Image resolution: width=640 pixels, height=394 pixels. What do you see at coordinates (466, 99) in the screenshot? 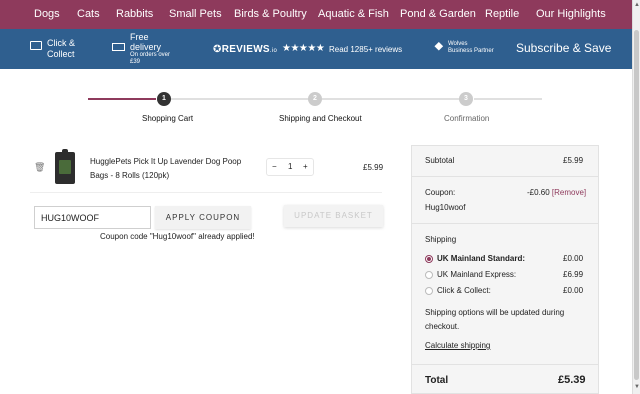
I see `step-3-circle: 3` at bounding box center [466, 99].